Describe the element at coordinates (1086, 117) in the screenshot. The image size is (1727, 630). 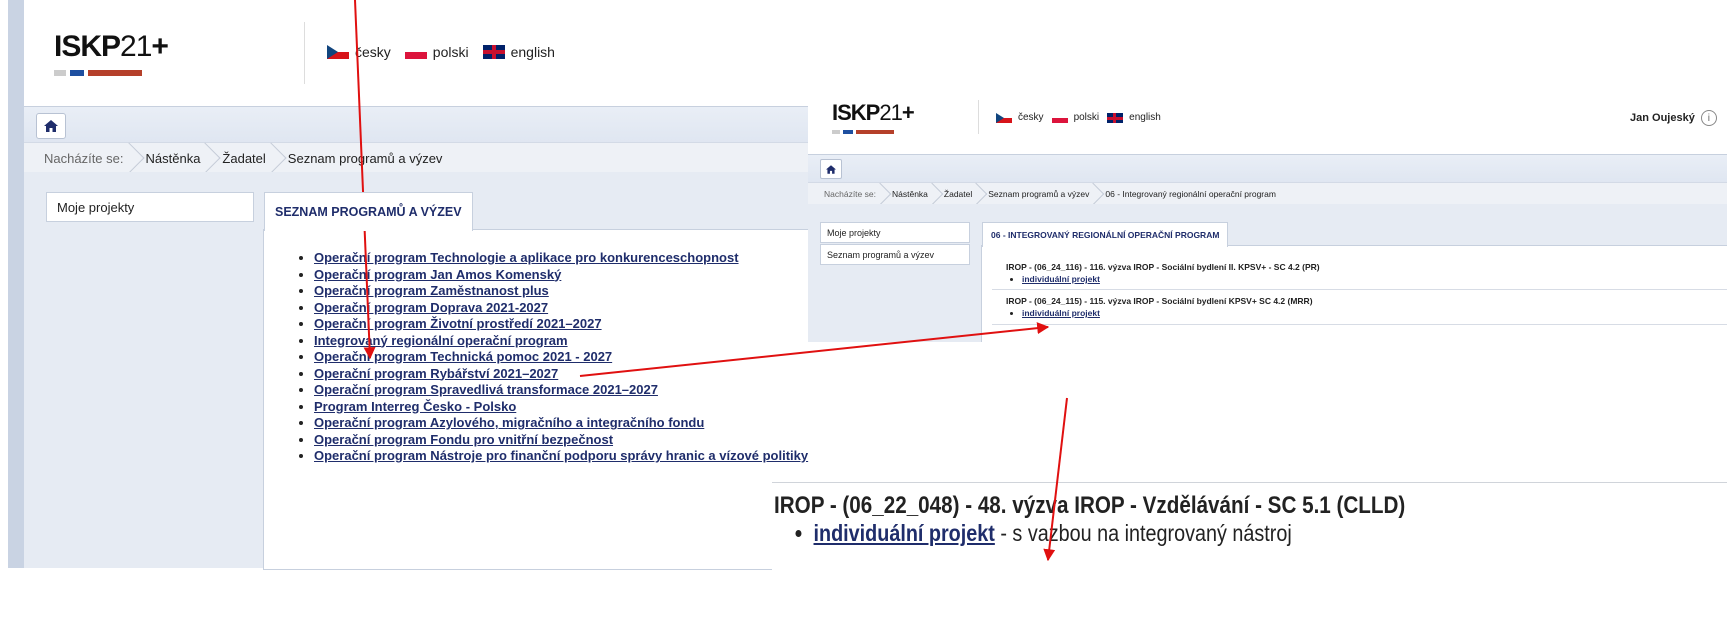
I see `inset-lang-polish-label: polski` at that location.